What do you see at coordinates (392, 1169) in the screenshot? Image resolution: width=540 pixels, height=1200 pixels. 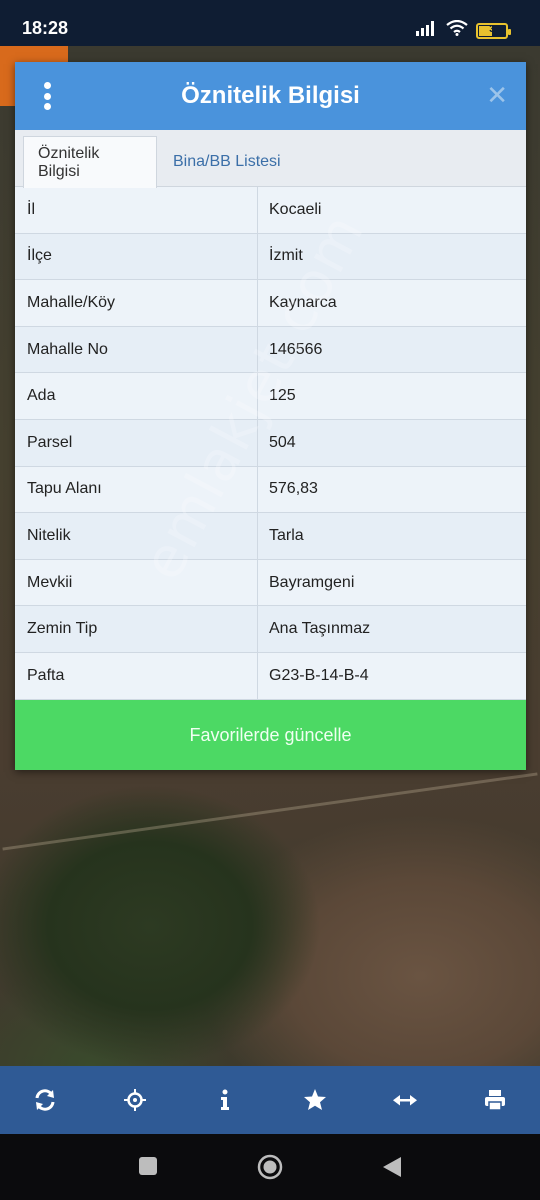 I see `back-icon` at bounding box center [392, 1169].